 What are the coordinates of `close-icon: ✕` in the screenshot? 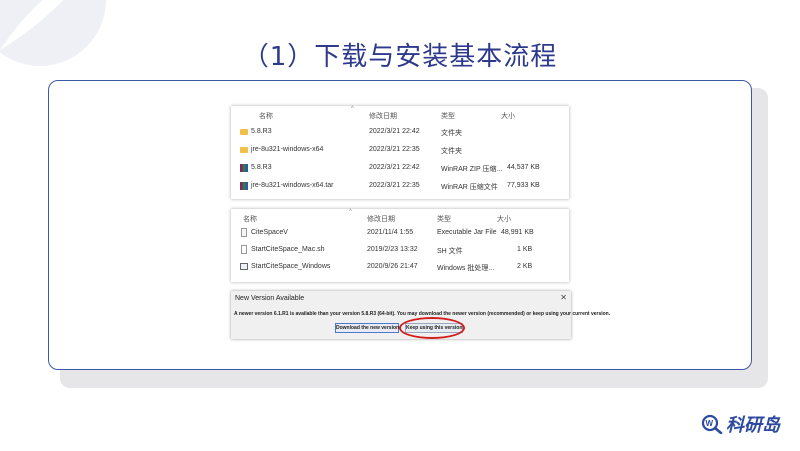 It's located at (563, 297).